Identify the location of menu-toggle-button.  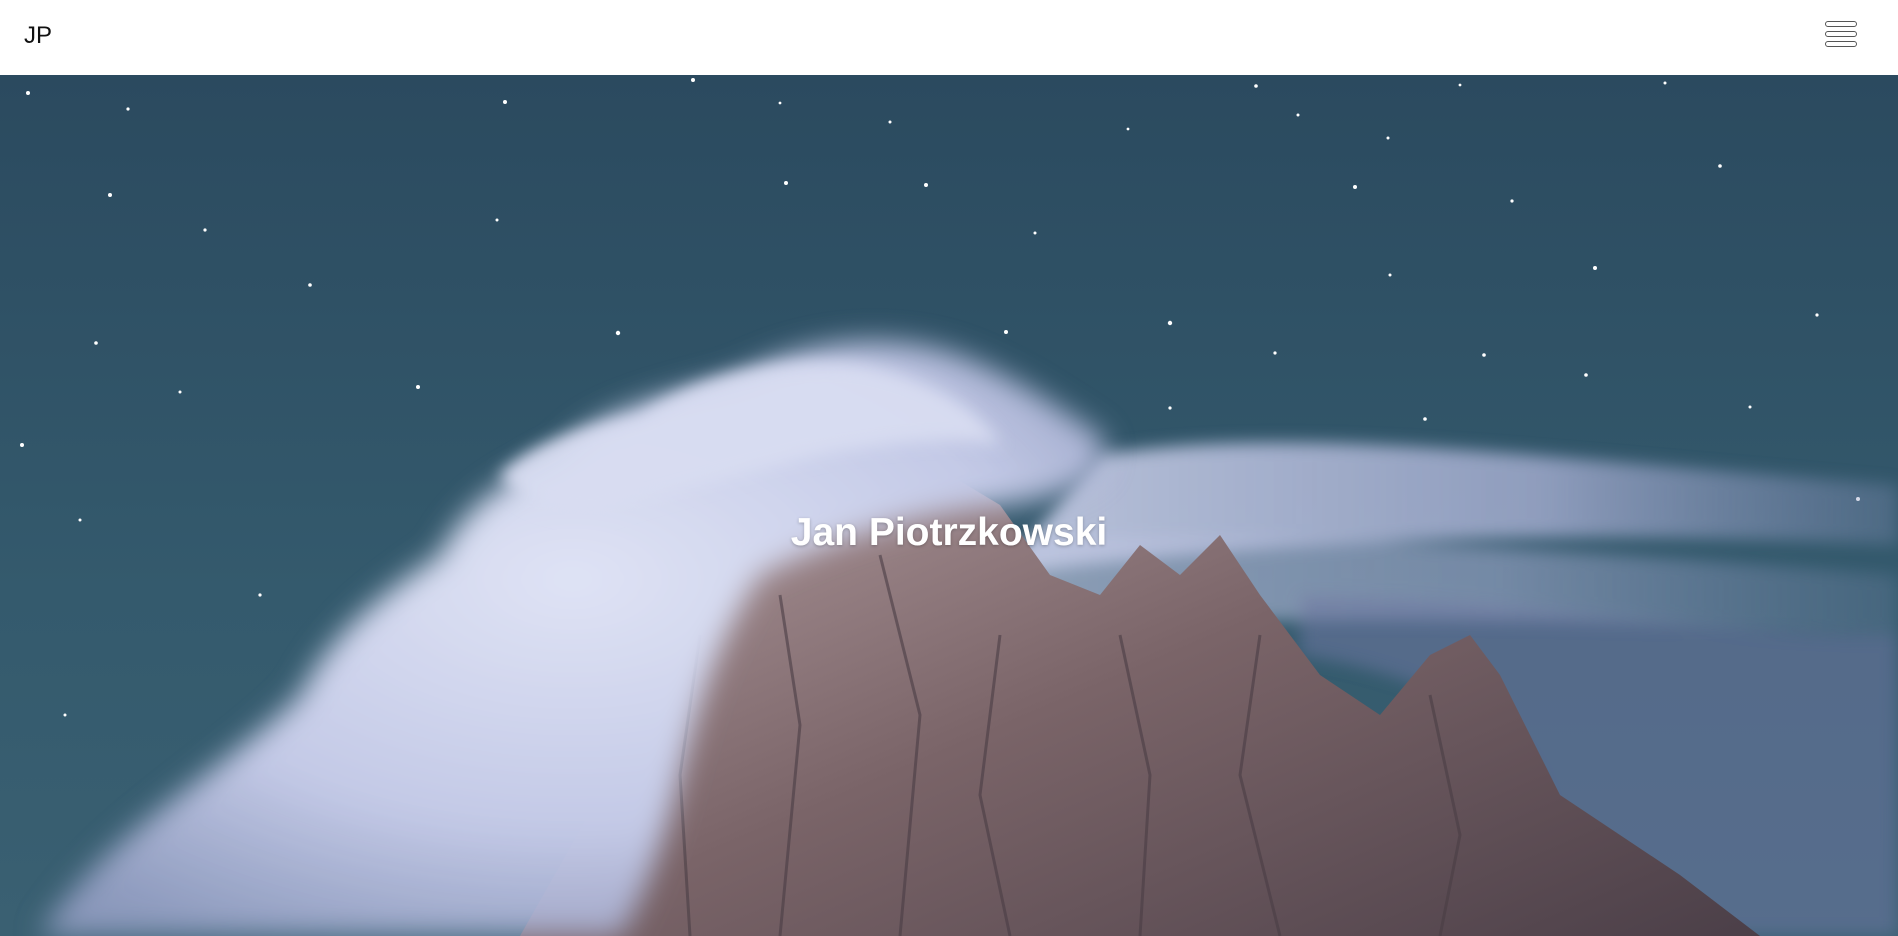
(1842, 36).